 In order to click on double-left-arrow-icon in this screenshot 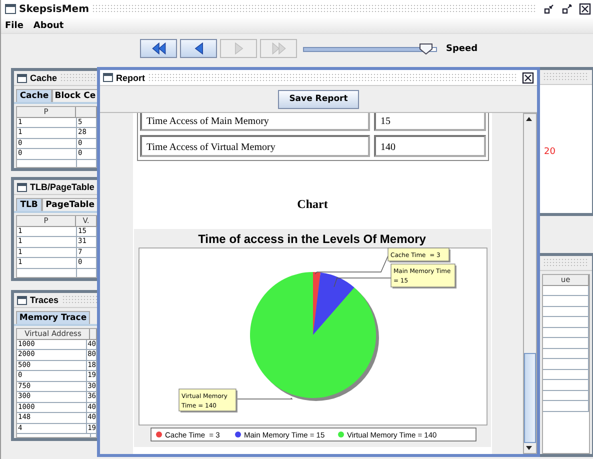, I will do `click(159, 48)`.